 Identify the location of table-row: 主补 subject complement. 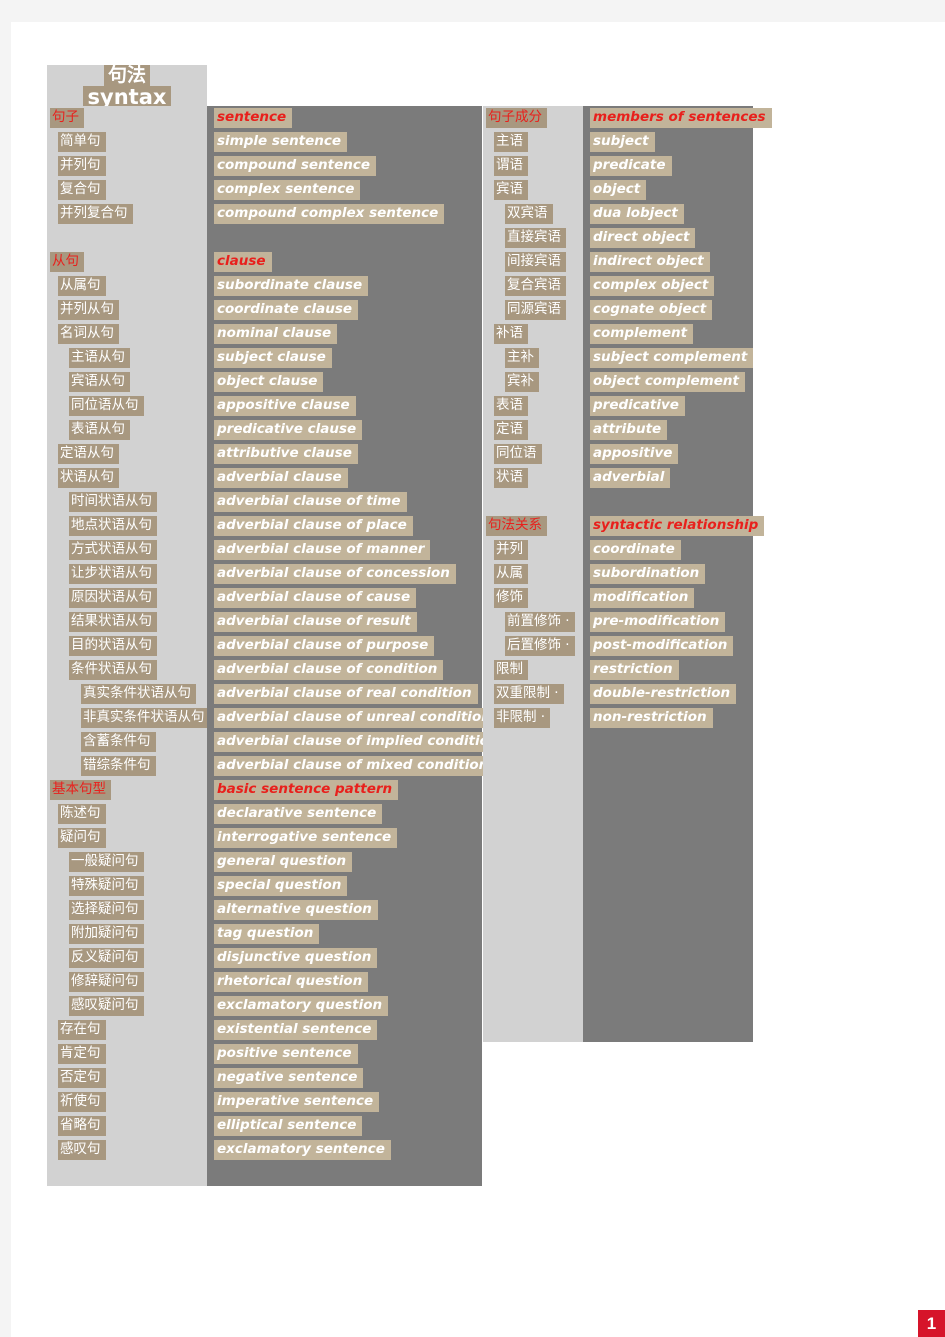
(618, 358).